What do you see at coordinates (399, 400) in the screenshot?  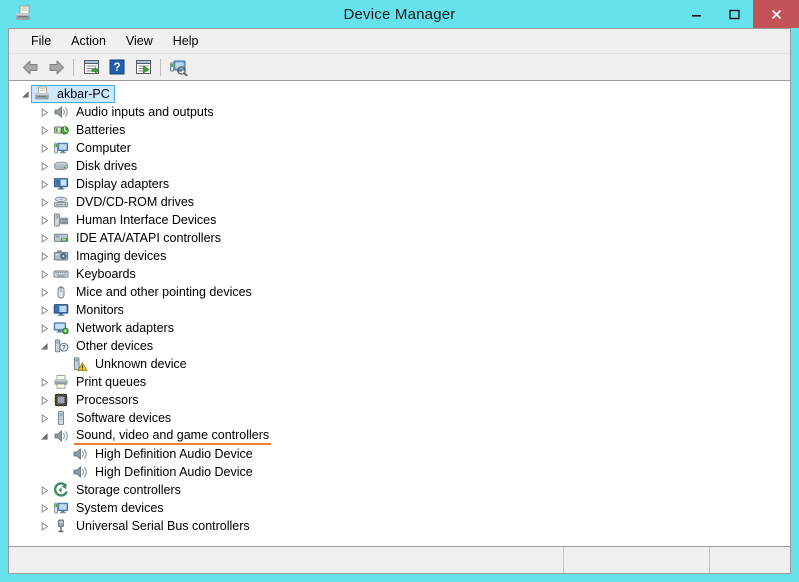 I see `tree-row: Processors` at bounding box center [399, 400].